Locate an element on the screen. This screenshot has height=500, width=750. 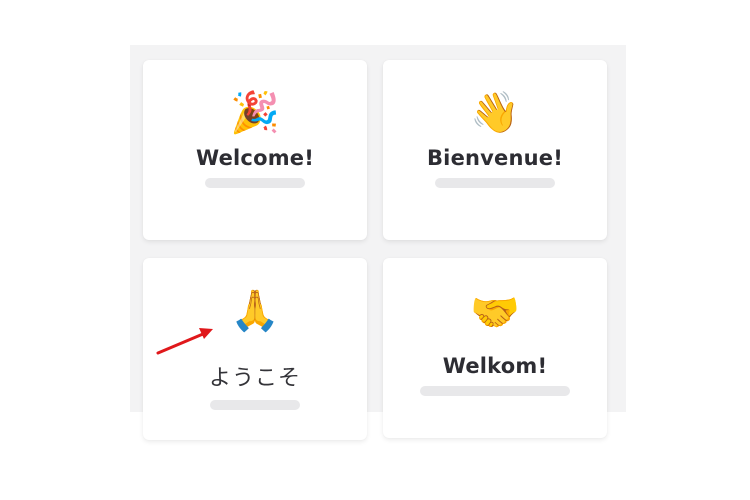
card-title: Welcome! is located at coordinates (255, 158).